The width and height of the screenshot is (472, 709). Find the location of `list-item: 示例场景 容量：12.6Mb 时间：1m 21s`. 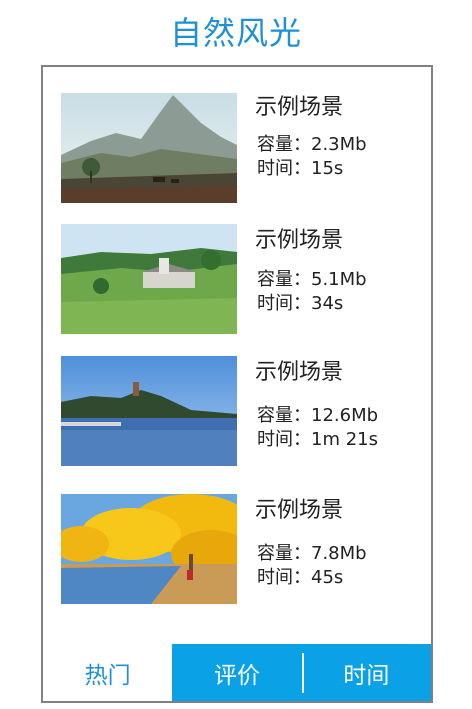

list-item: 示例场景 容量：12.6Mb 时间：1m 21s is located at coordinates (237, 414).